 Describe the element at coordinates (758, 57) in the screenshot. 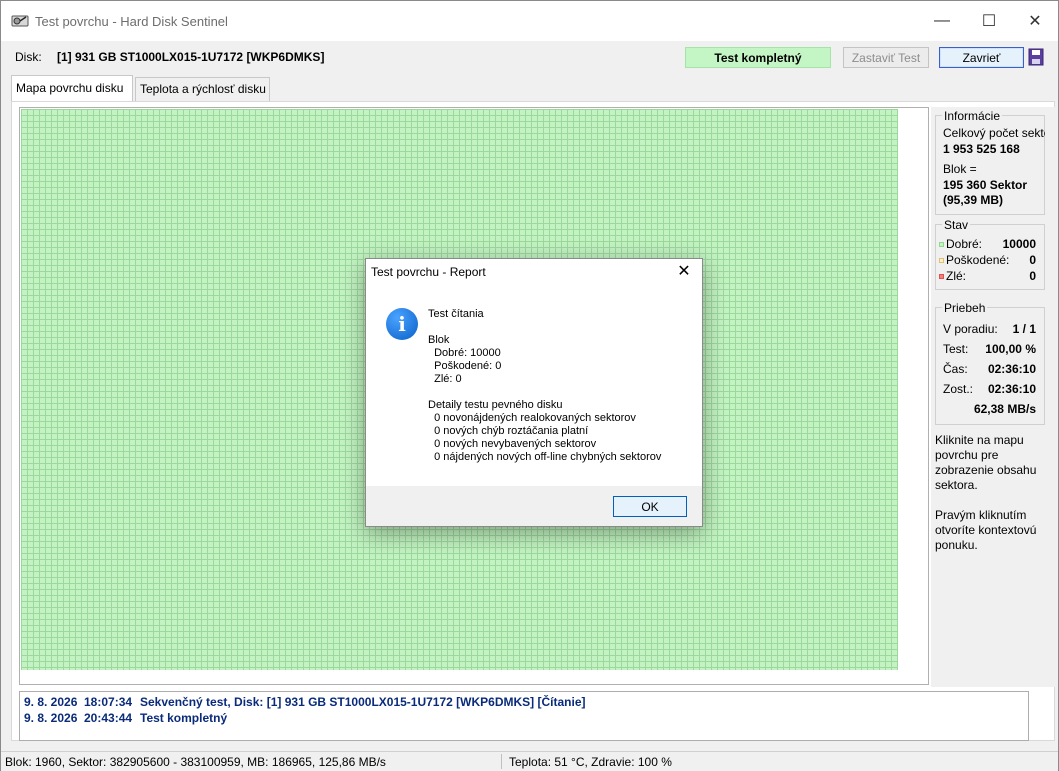

I see `test-status-badge: Test kompletný` at that location.